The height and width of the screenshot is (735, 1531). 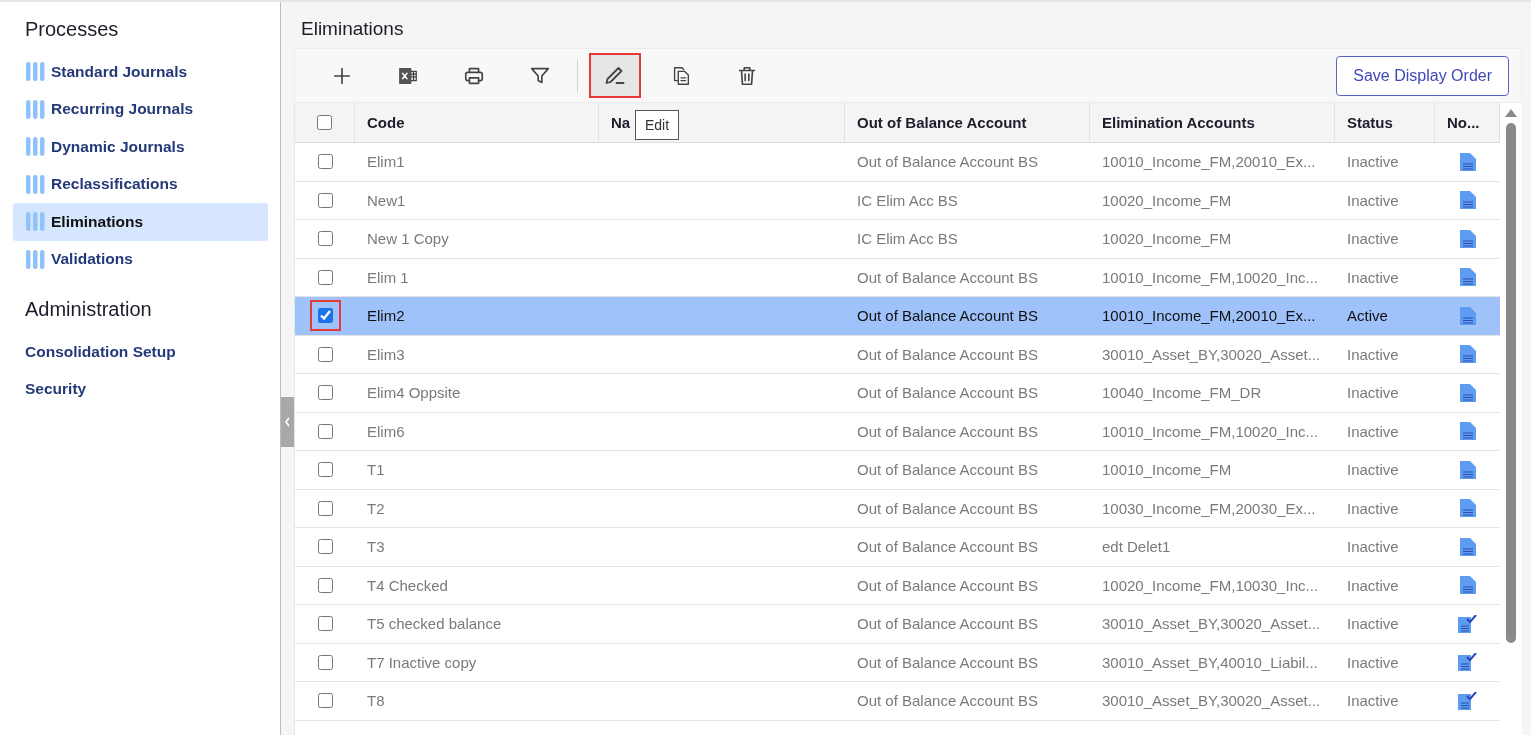 I want to click on sidebar-item-label: Eliminations, so click(x=97, y=221).